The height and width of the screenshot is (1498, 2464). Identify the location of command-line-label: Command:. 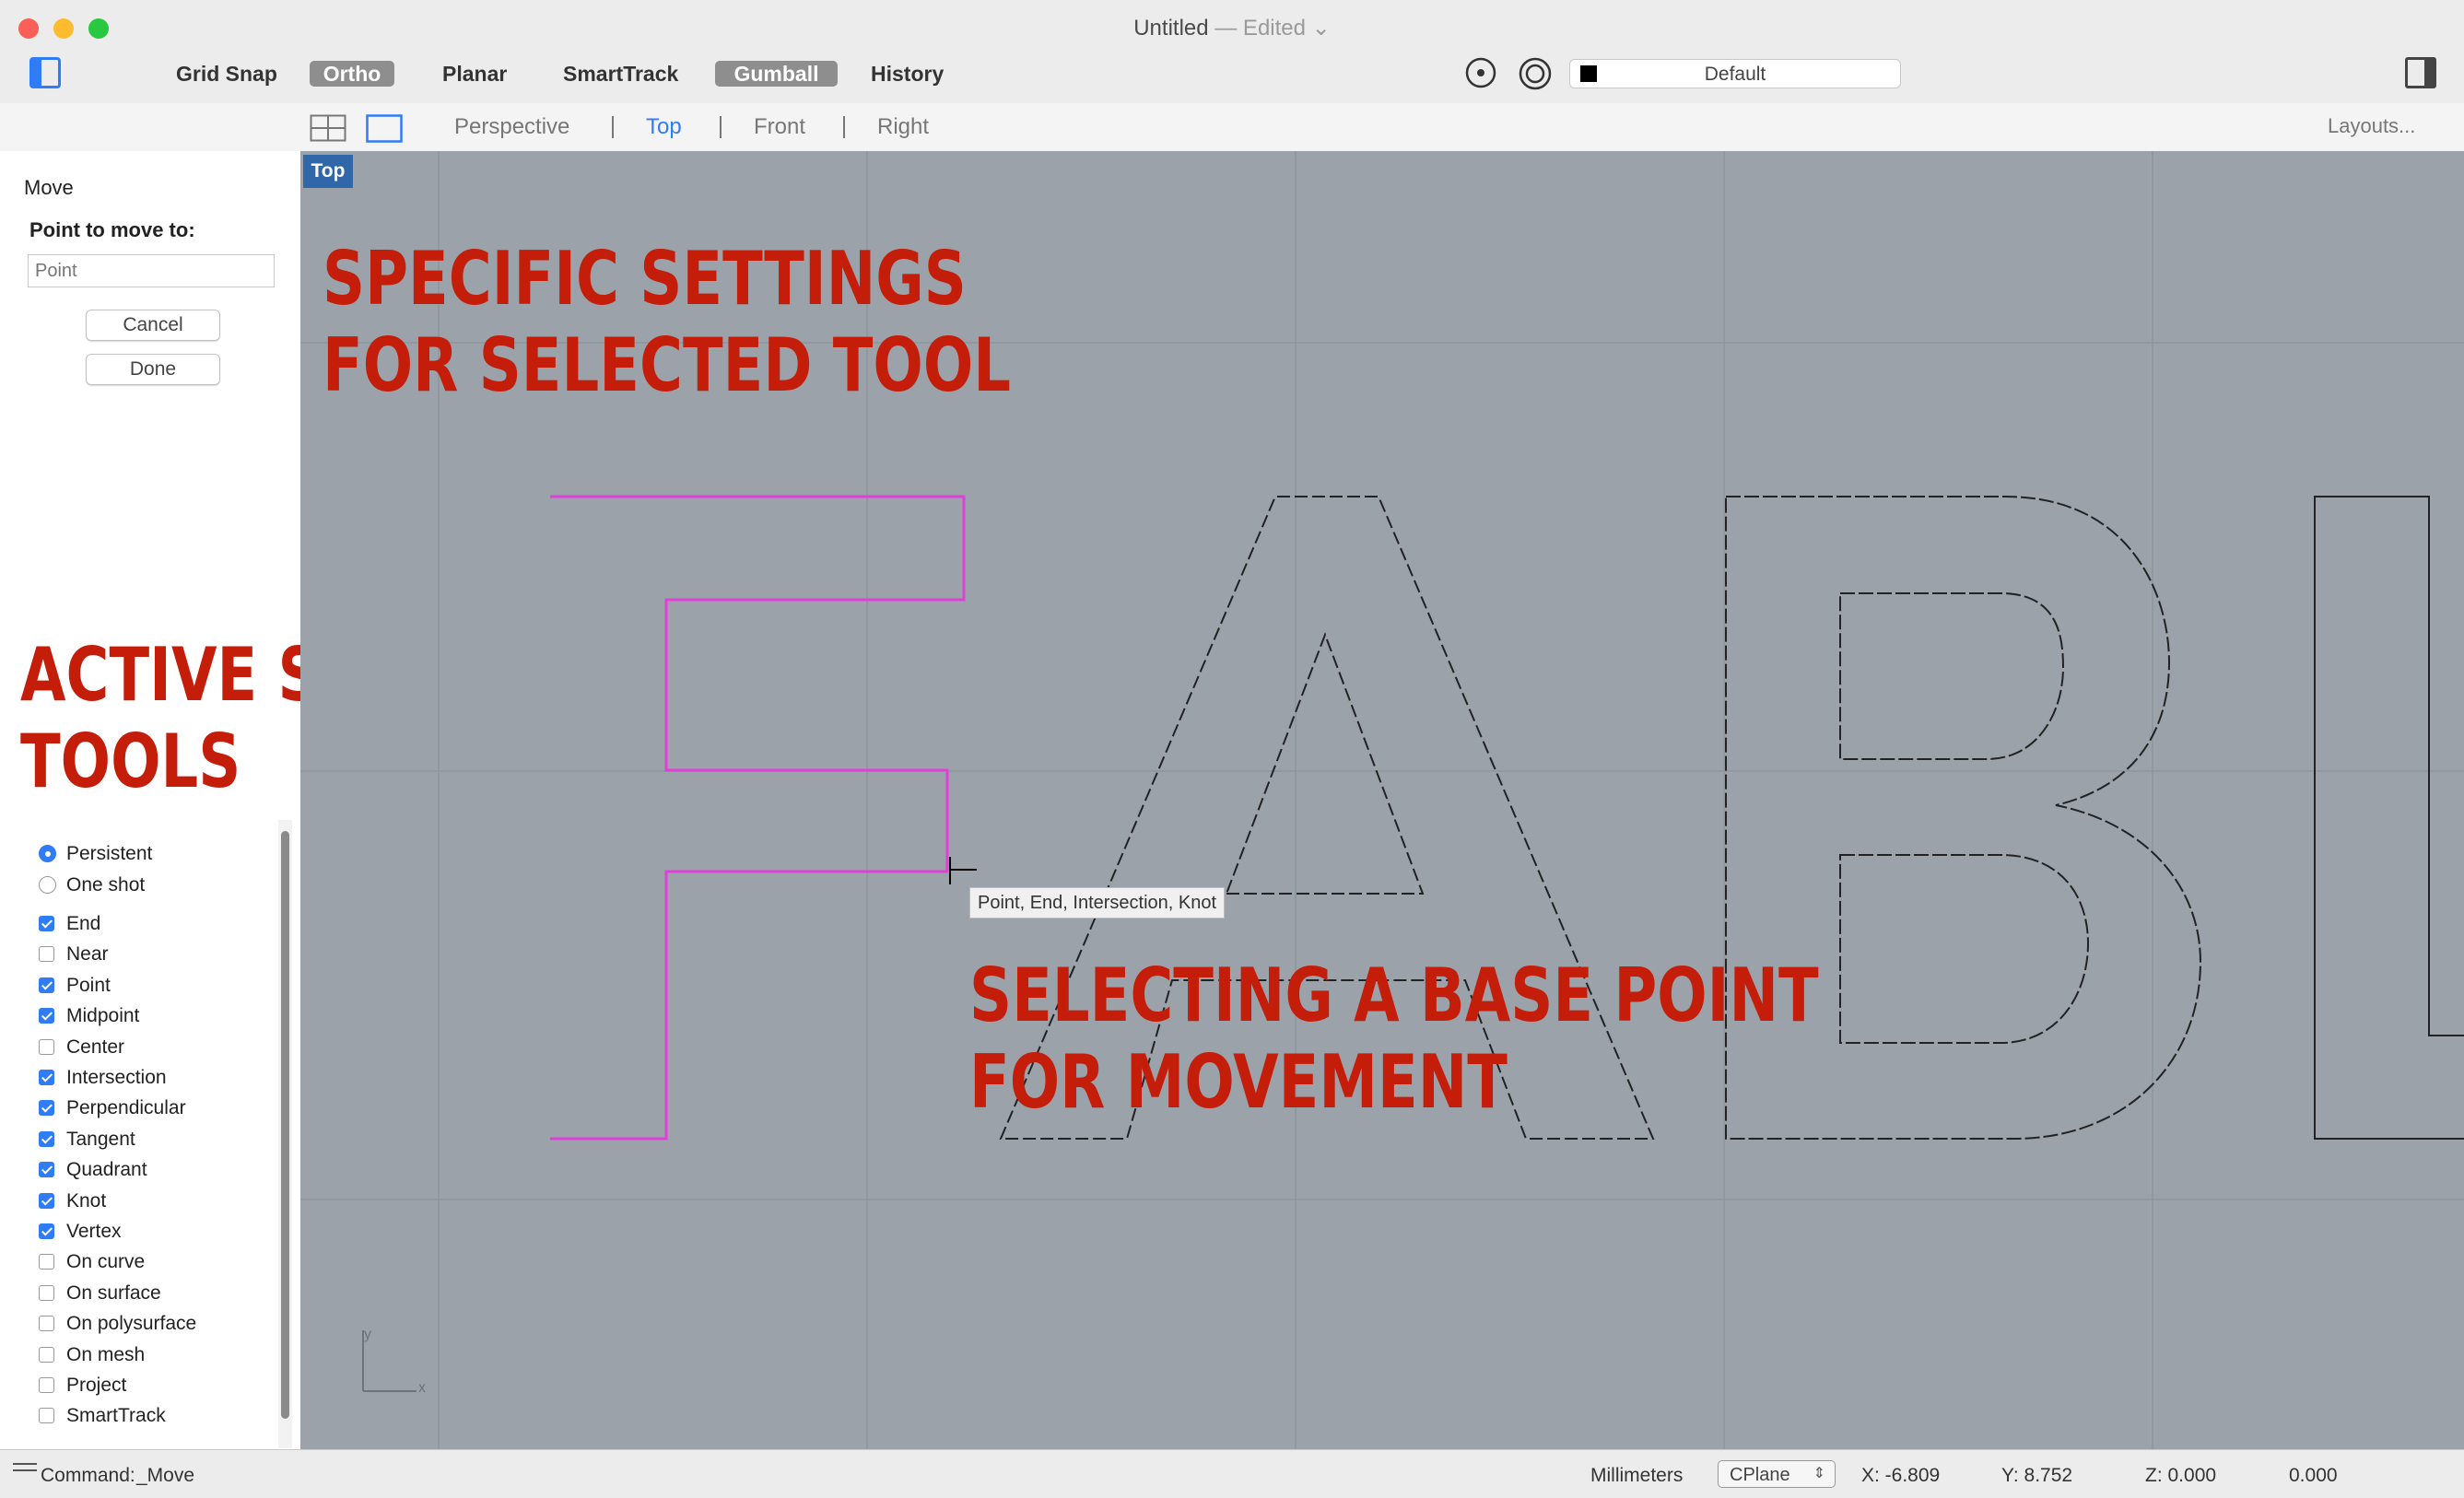
(88, 1475).